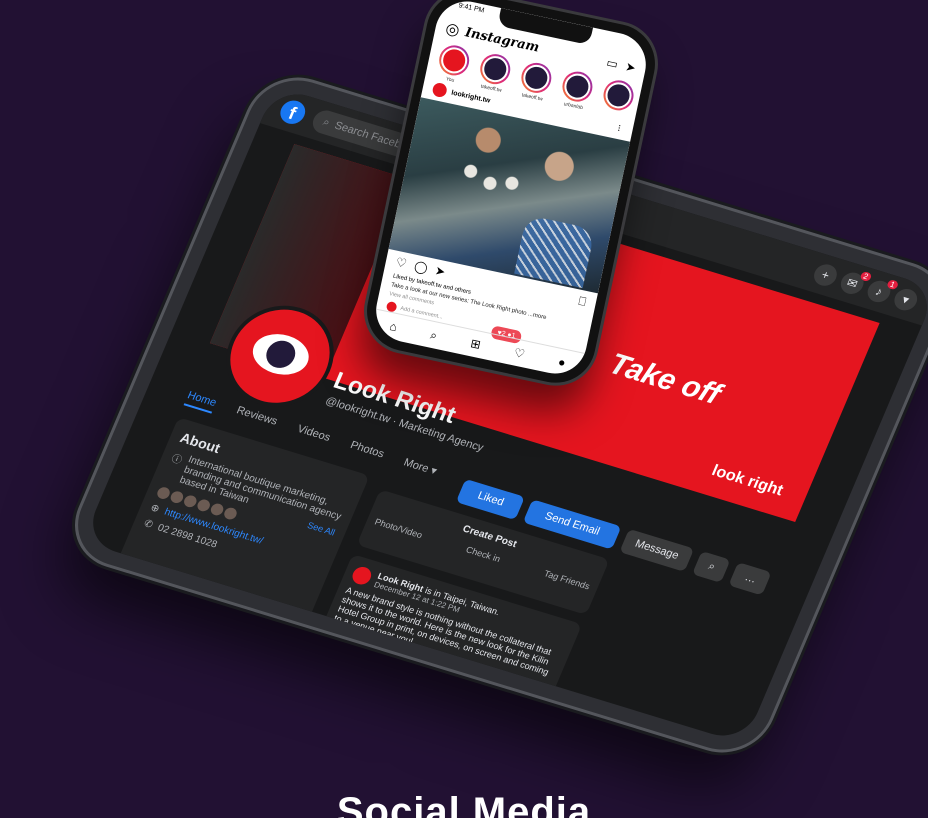  Describe the element at coordinates (892, 284) in the screenshot. I see `notifications-badge: 1` at that location.